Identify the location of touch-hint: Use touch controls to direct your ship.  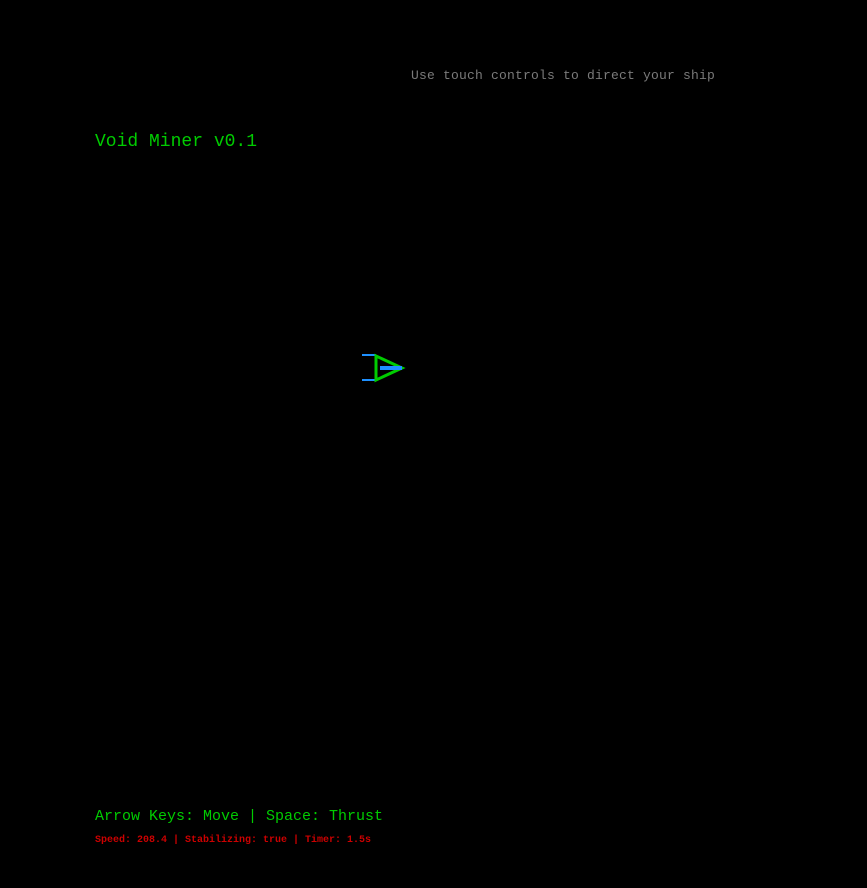
(563, 75).